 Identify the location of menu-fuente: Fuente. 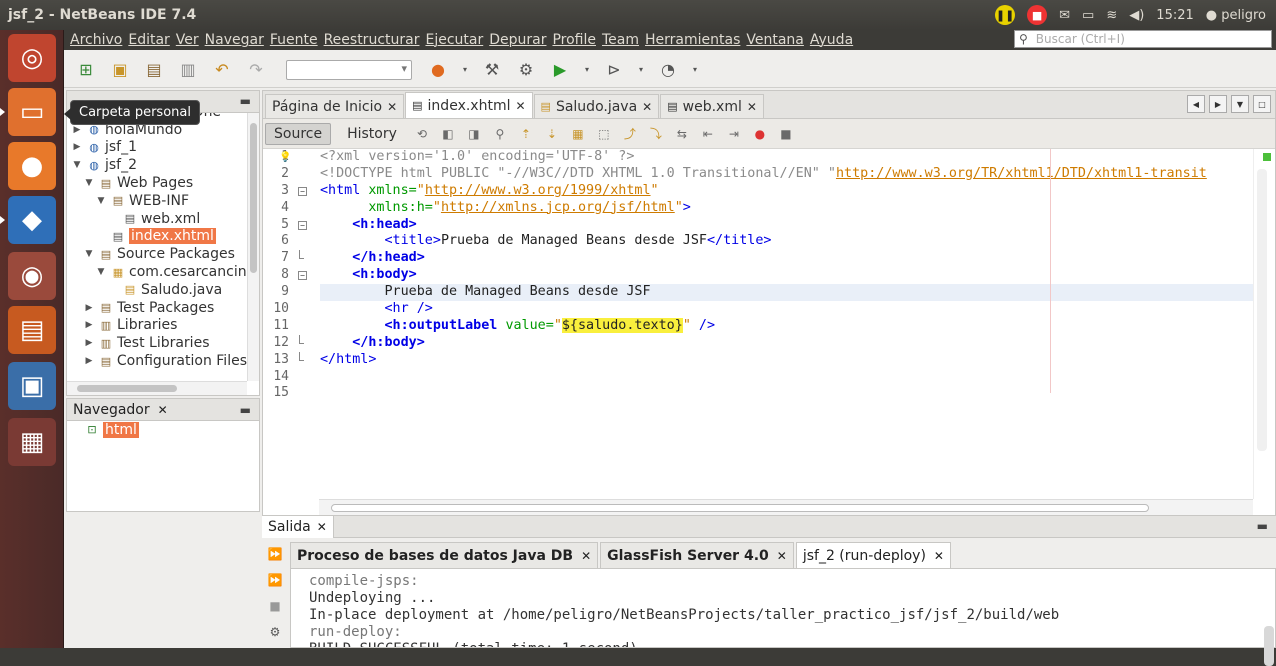
(294, 40).